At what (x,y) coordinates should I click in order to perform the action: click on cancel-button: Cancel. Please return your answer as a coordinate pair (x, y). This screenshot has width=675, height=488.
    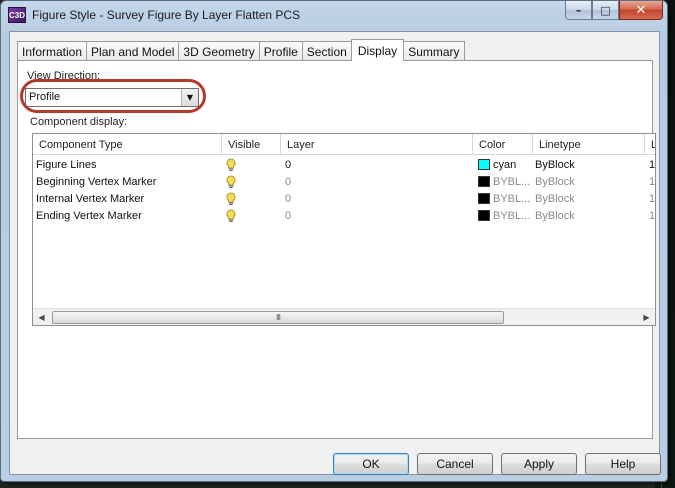
    Looking at the image, I should click on (455, 464).